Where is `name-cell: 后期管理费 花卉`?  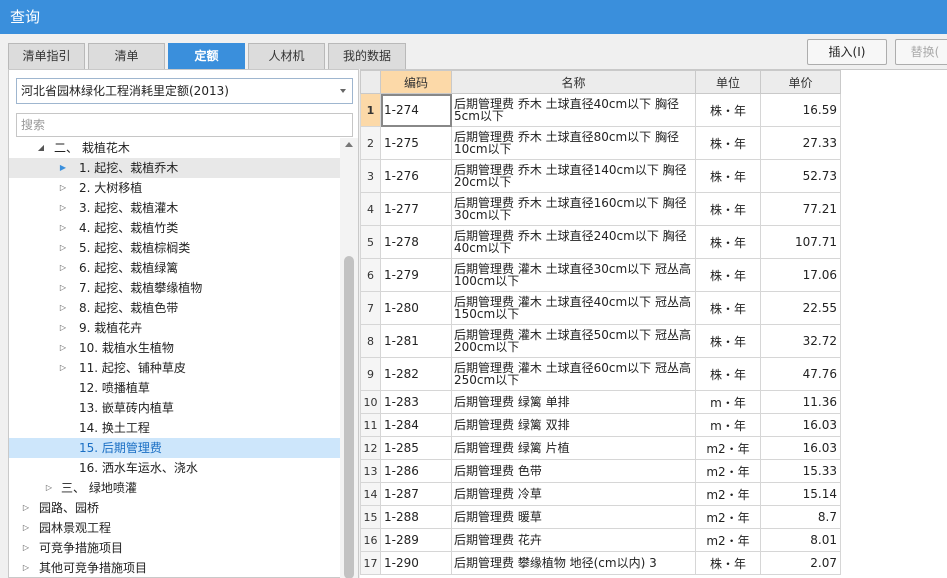
name-cell: 后期管理费 花卉 is located at coordinates (573, 540).